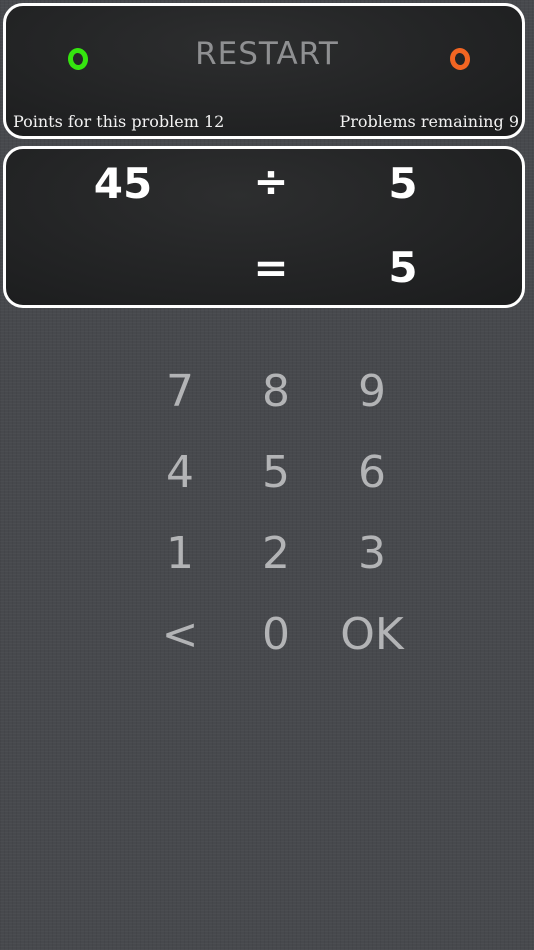  What do you see at coordinates (276, 481) in the screenshot?
I see `key-5: 5` at bounding box center [276, 481].